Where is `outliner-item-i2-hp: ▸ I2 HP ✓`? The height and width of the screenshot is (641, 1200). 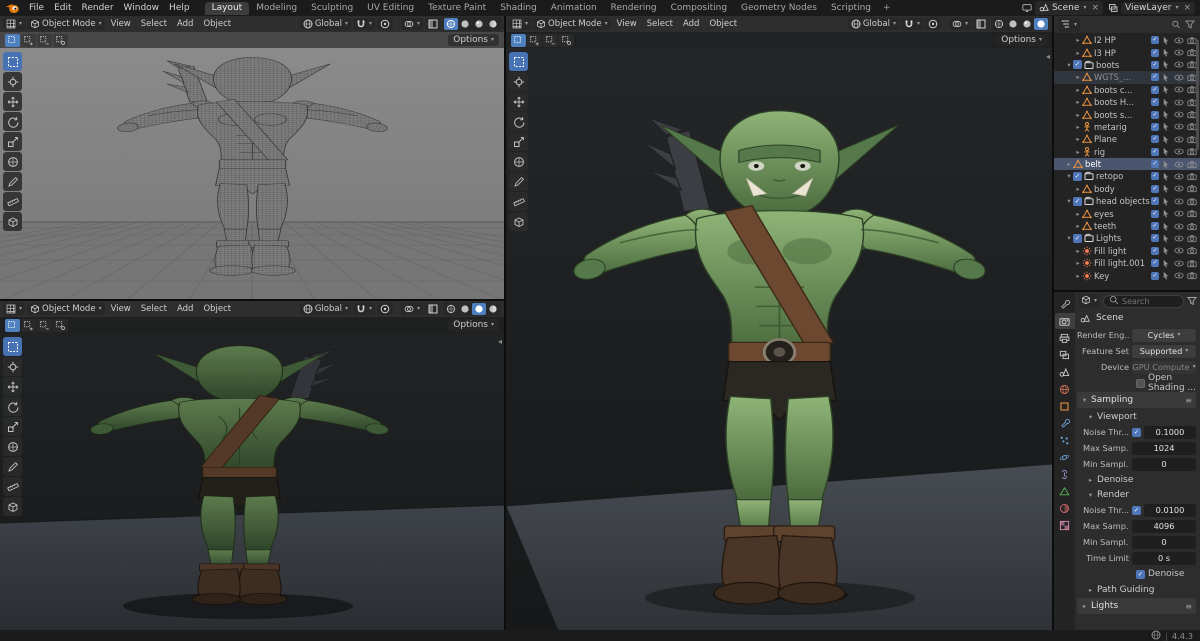 outliner-item-i2-hp: ▸ I2 HP ✓ is located at coordinates (1127, 40).